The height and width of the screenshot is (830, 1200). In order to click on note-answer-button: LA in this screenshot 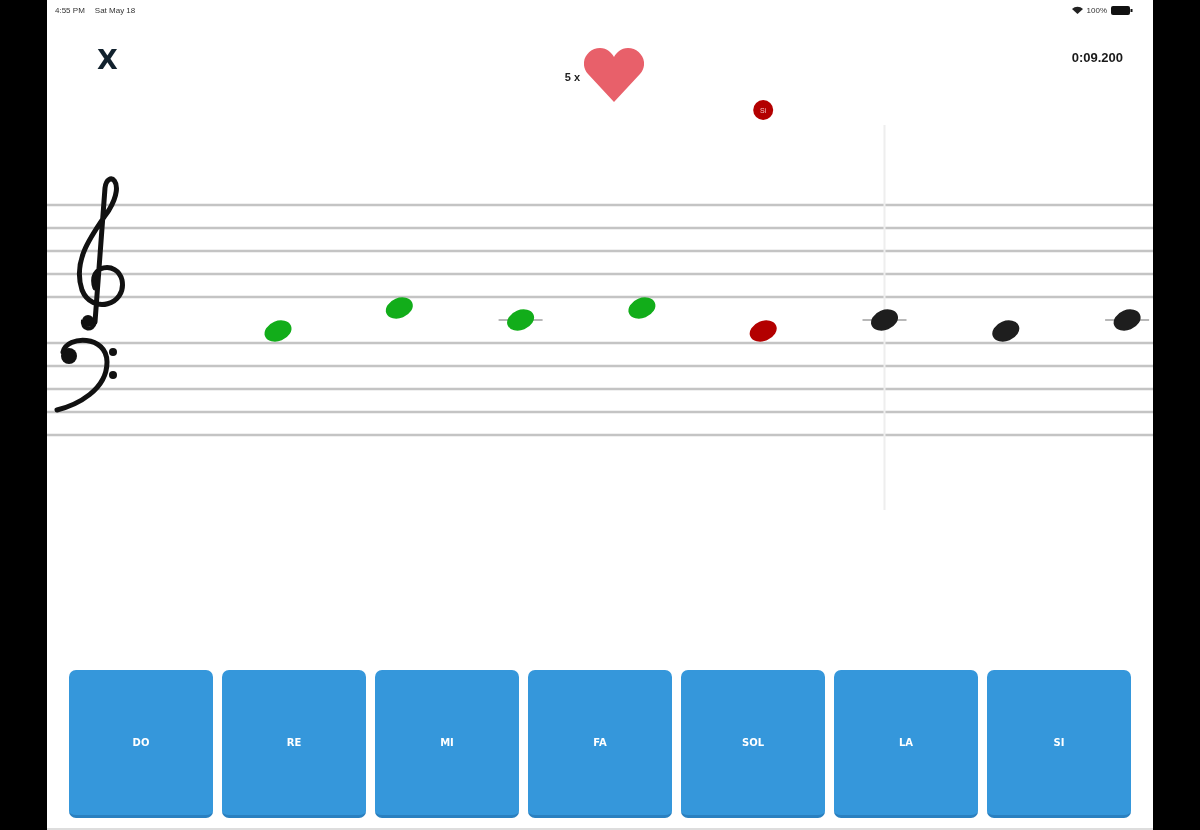, I will do `click(906, 744)`.